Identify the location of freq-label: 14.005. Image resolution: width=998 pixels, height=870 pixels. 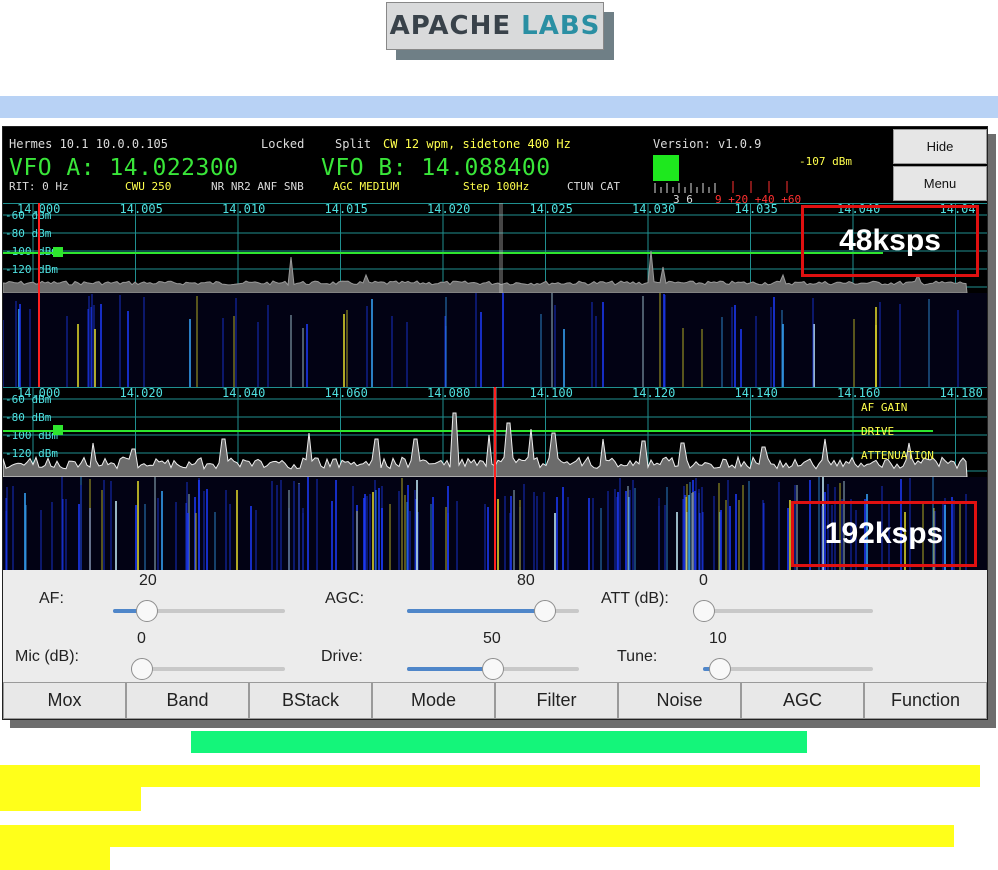
(141, 209).